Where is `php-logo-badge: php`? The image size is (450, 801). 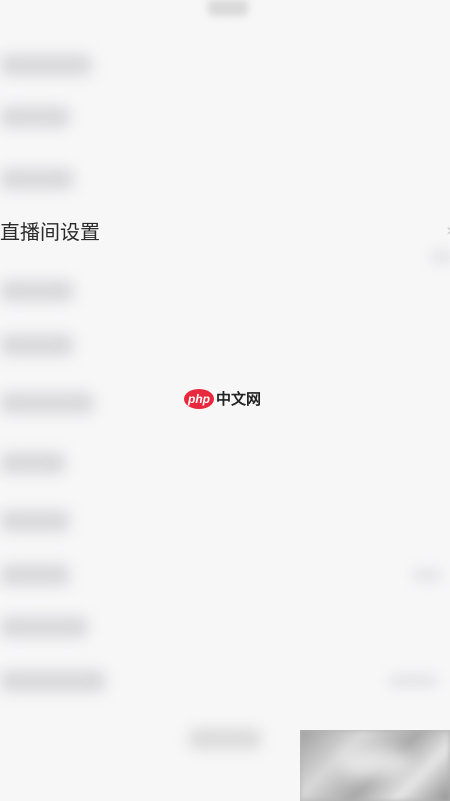 php-logo-badge: php is located at coordinates (199, 399).